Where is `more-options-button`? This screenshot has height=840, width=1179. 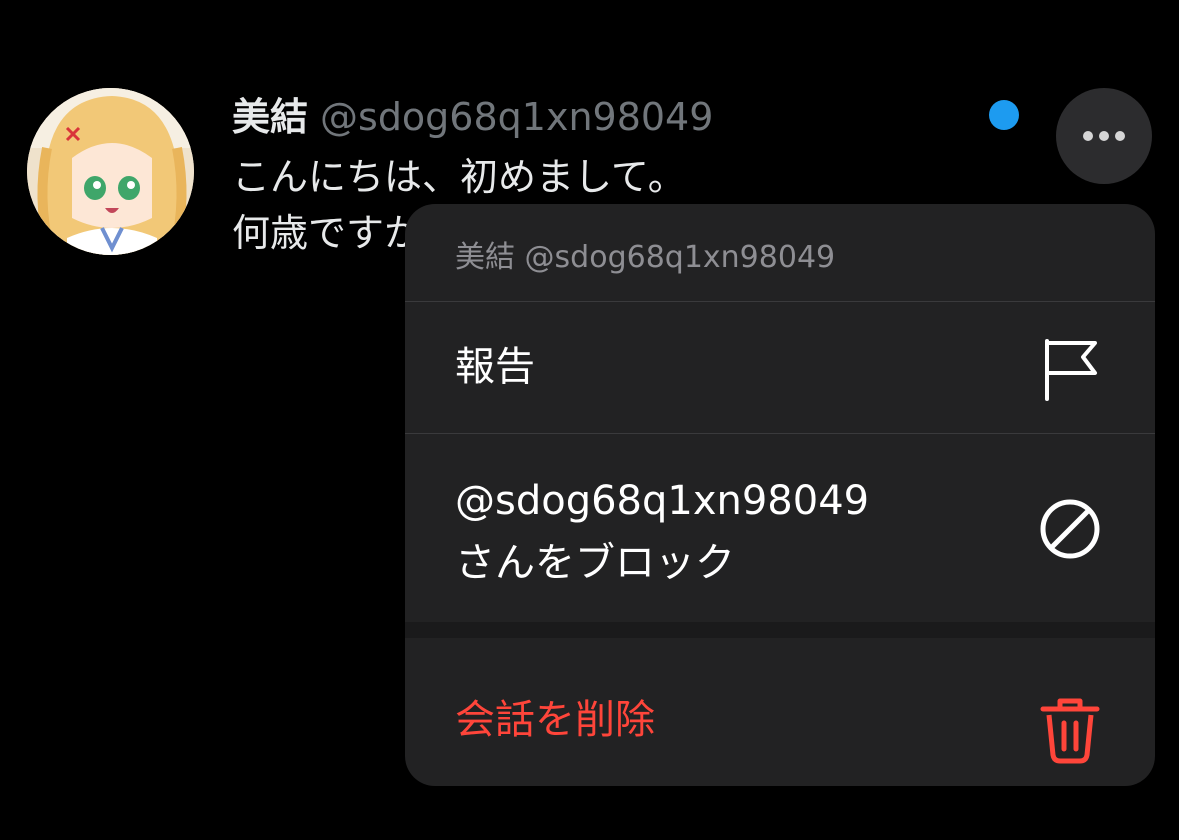
more-options-button is located at coordinates (1104, 136).